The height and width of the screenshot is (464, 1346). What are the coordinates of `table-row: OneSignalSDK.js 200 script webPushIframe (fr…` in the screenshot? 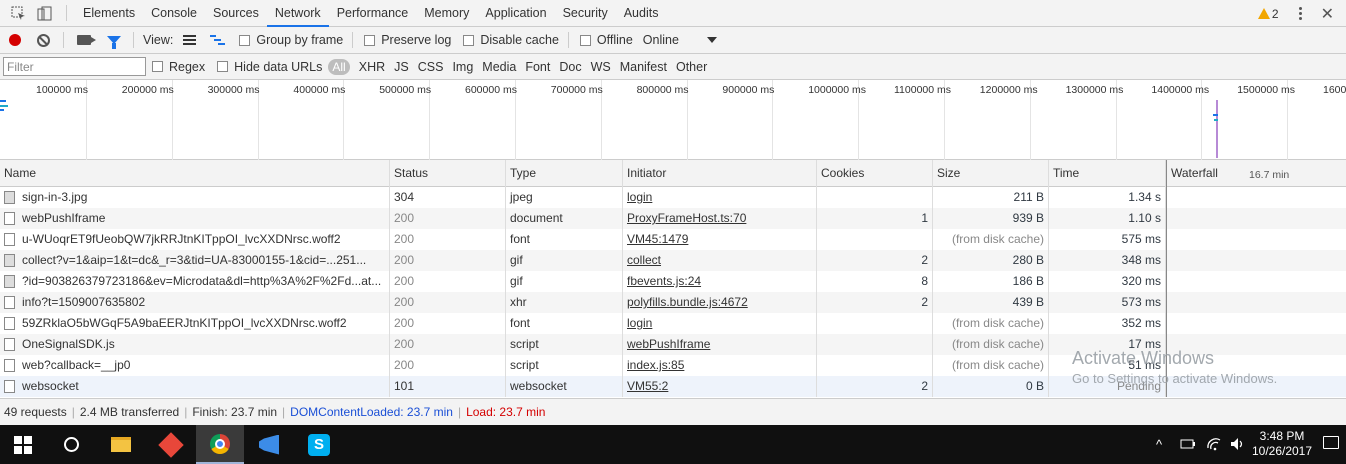 It's located at (673, 344).